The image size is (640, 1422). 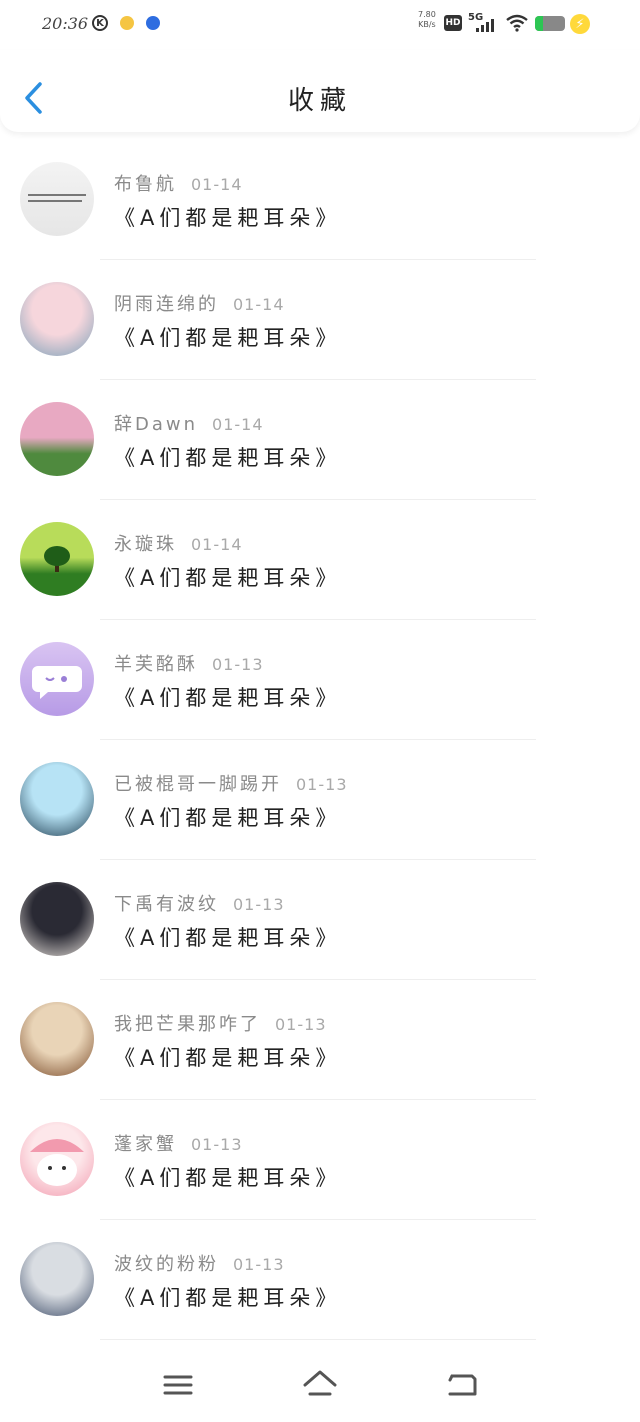 What do you see at coordinates (145, 544) in the screenshot?
I see `user-name-text: 永璇珠` at bounding box center [145, 544].